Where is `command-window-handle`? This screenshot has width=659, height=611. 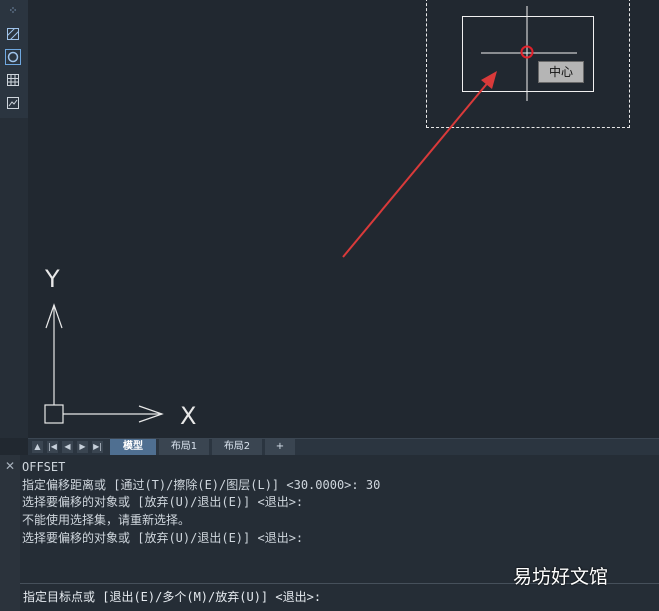 command-window-handle is located at coordinates (10, 533).